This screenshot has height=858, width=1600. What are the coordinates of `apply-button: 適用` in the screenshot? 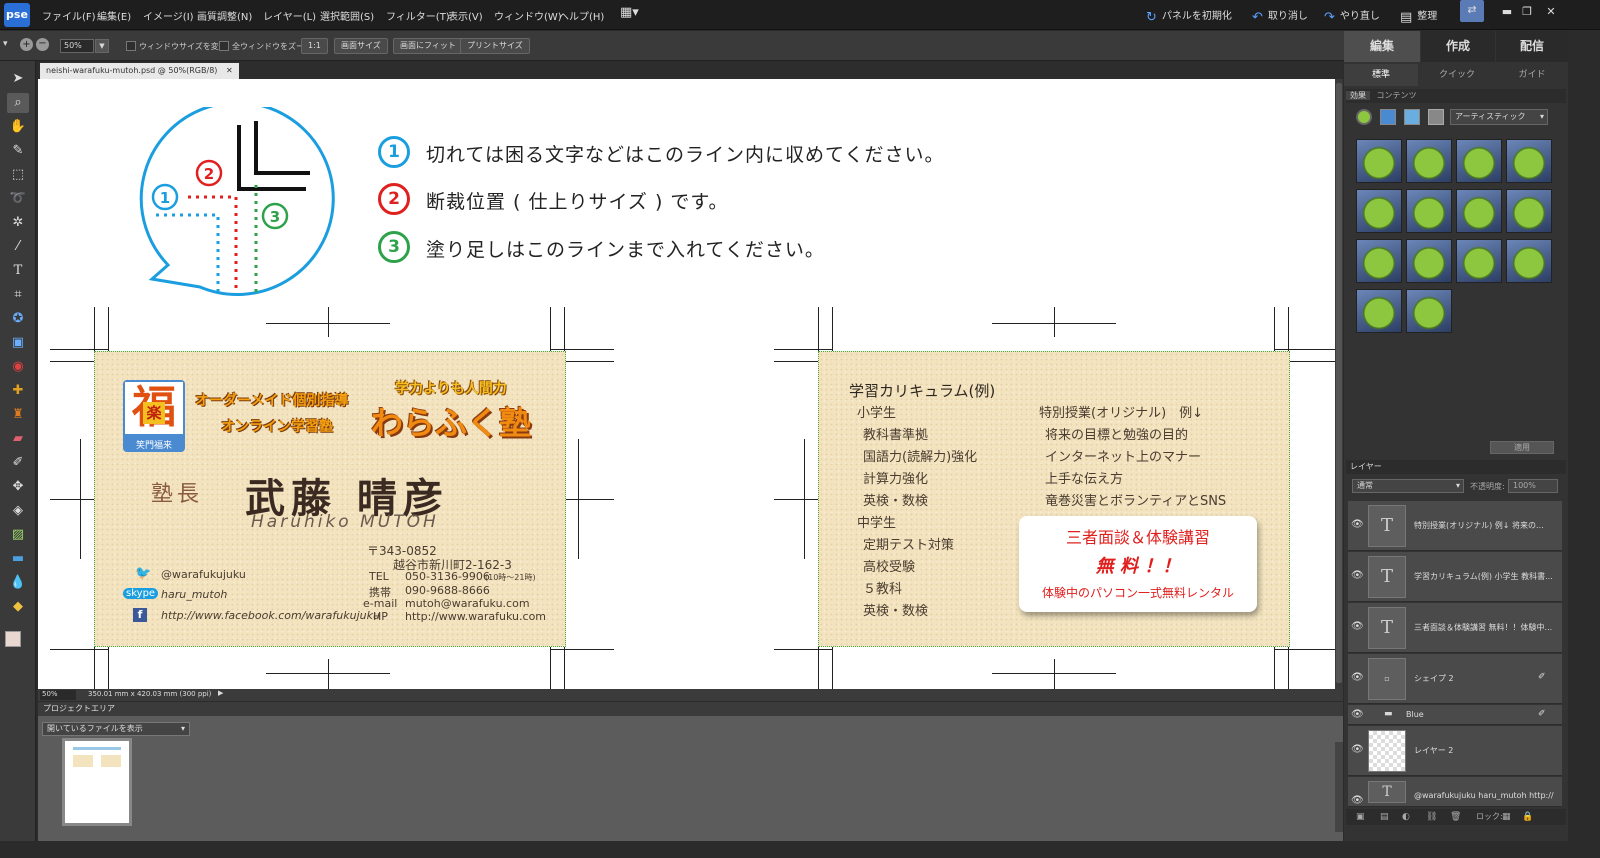 It's located at (1522, 447).